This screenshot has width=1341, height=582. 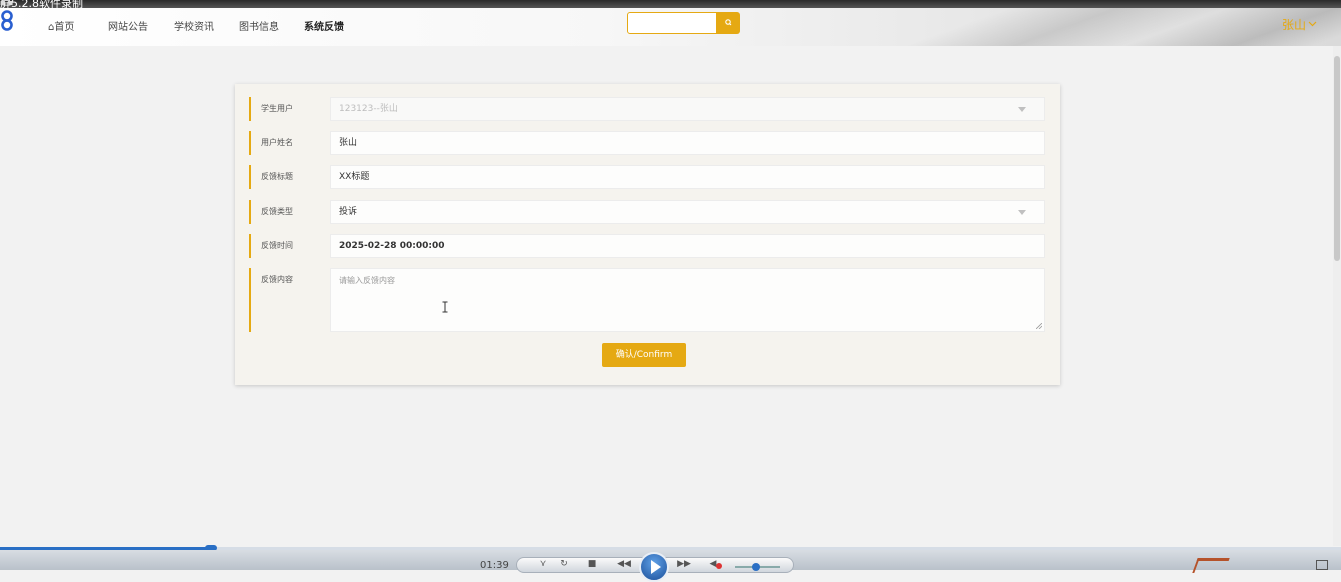 I want to click on user-name-field: 张山, so click(x=687, y=143).